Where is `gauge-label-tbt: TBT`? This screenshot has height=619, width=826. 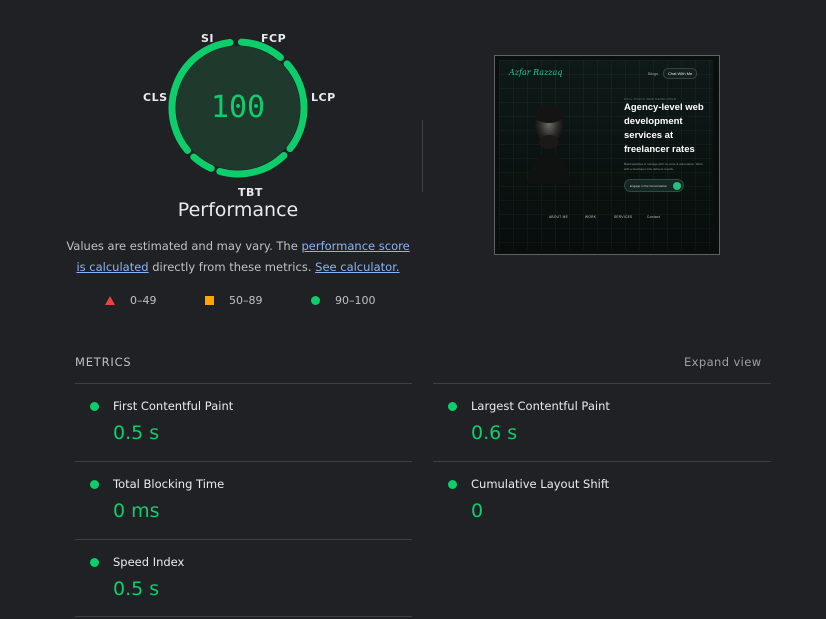 gauge-label-tbt: TBT is located at coordinates (250, 192).